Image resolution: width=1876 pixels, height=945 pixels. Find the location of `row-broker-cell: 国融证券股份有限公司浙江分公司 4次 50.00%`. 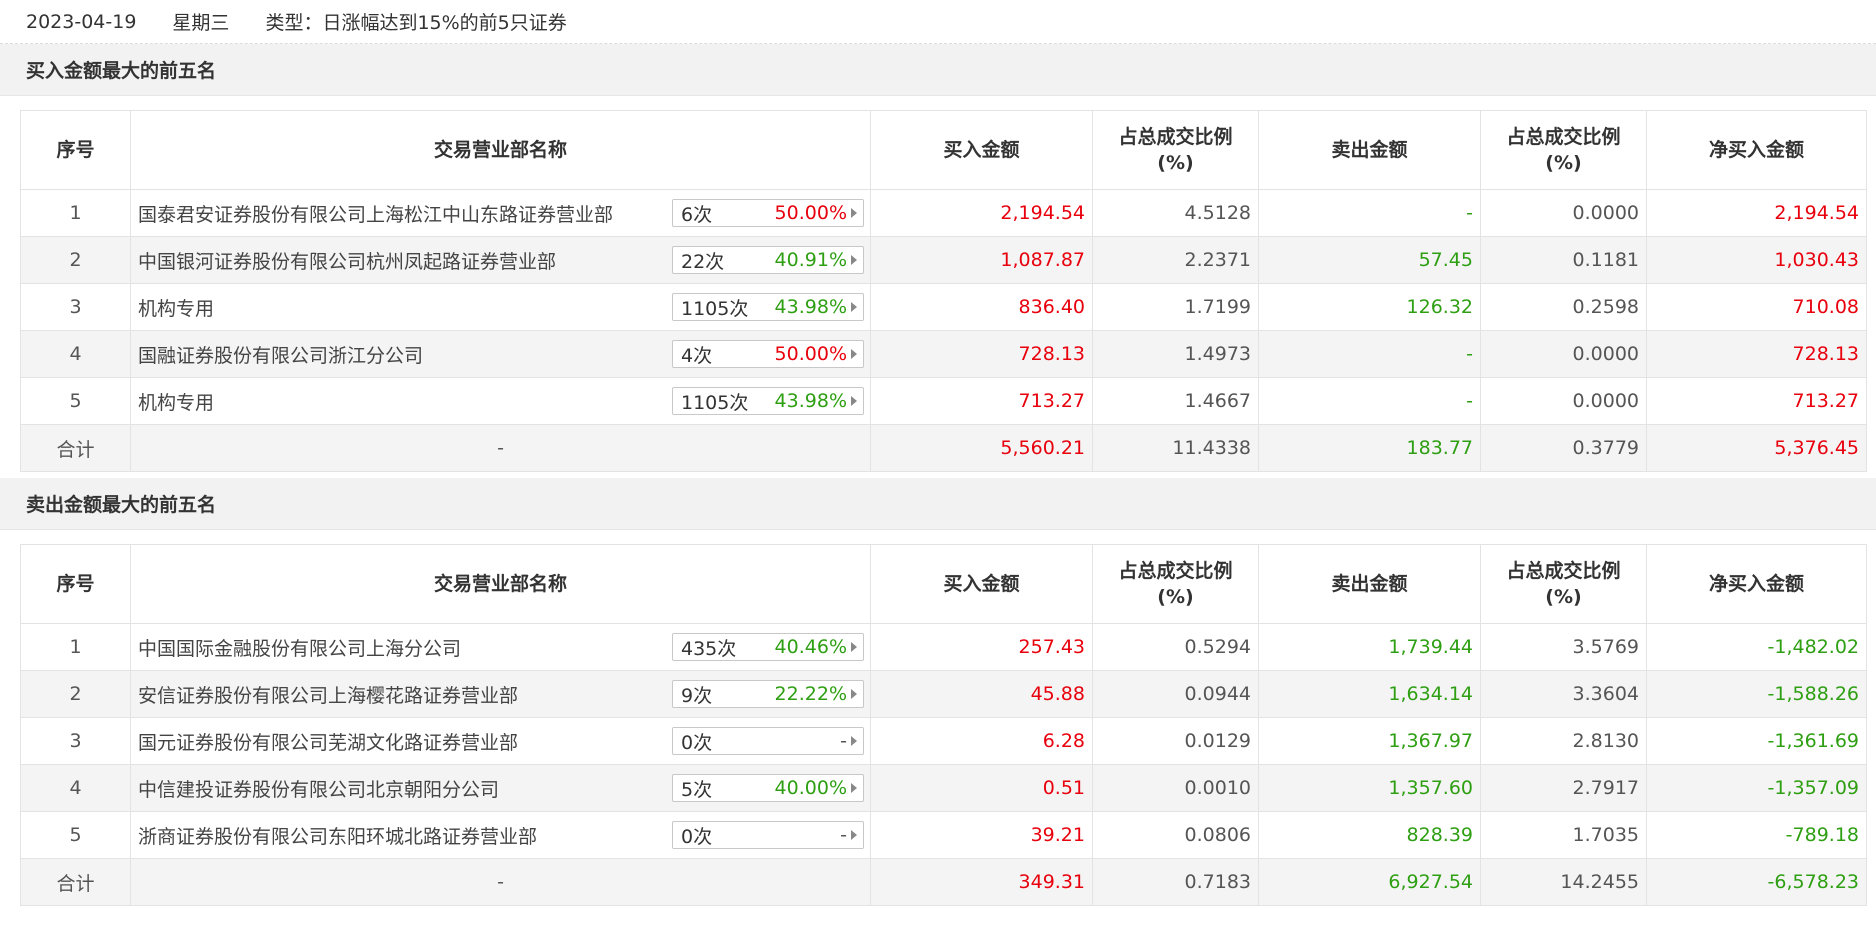

row-broker-cell: 国融证券股份有限公司浙江分公司 4次 50.00% is located at coordinates (500, 354).